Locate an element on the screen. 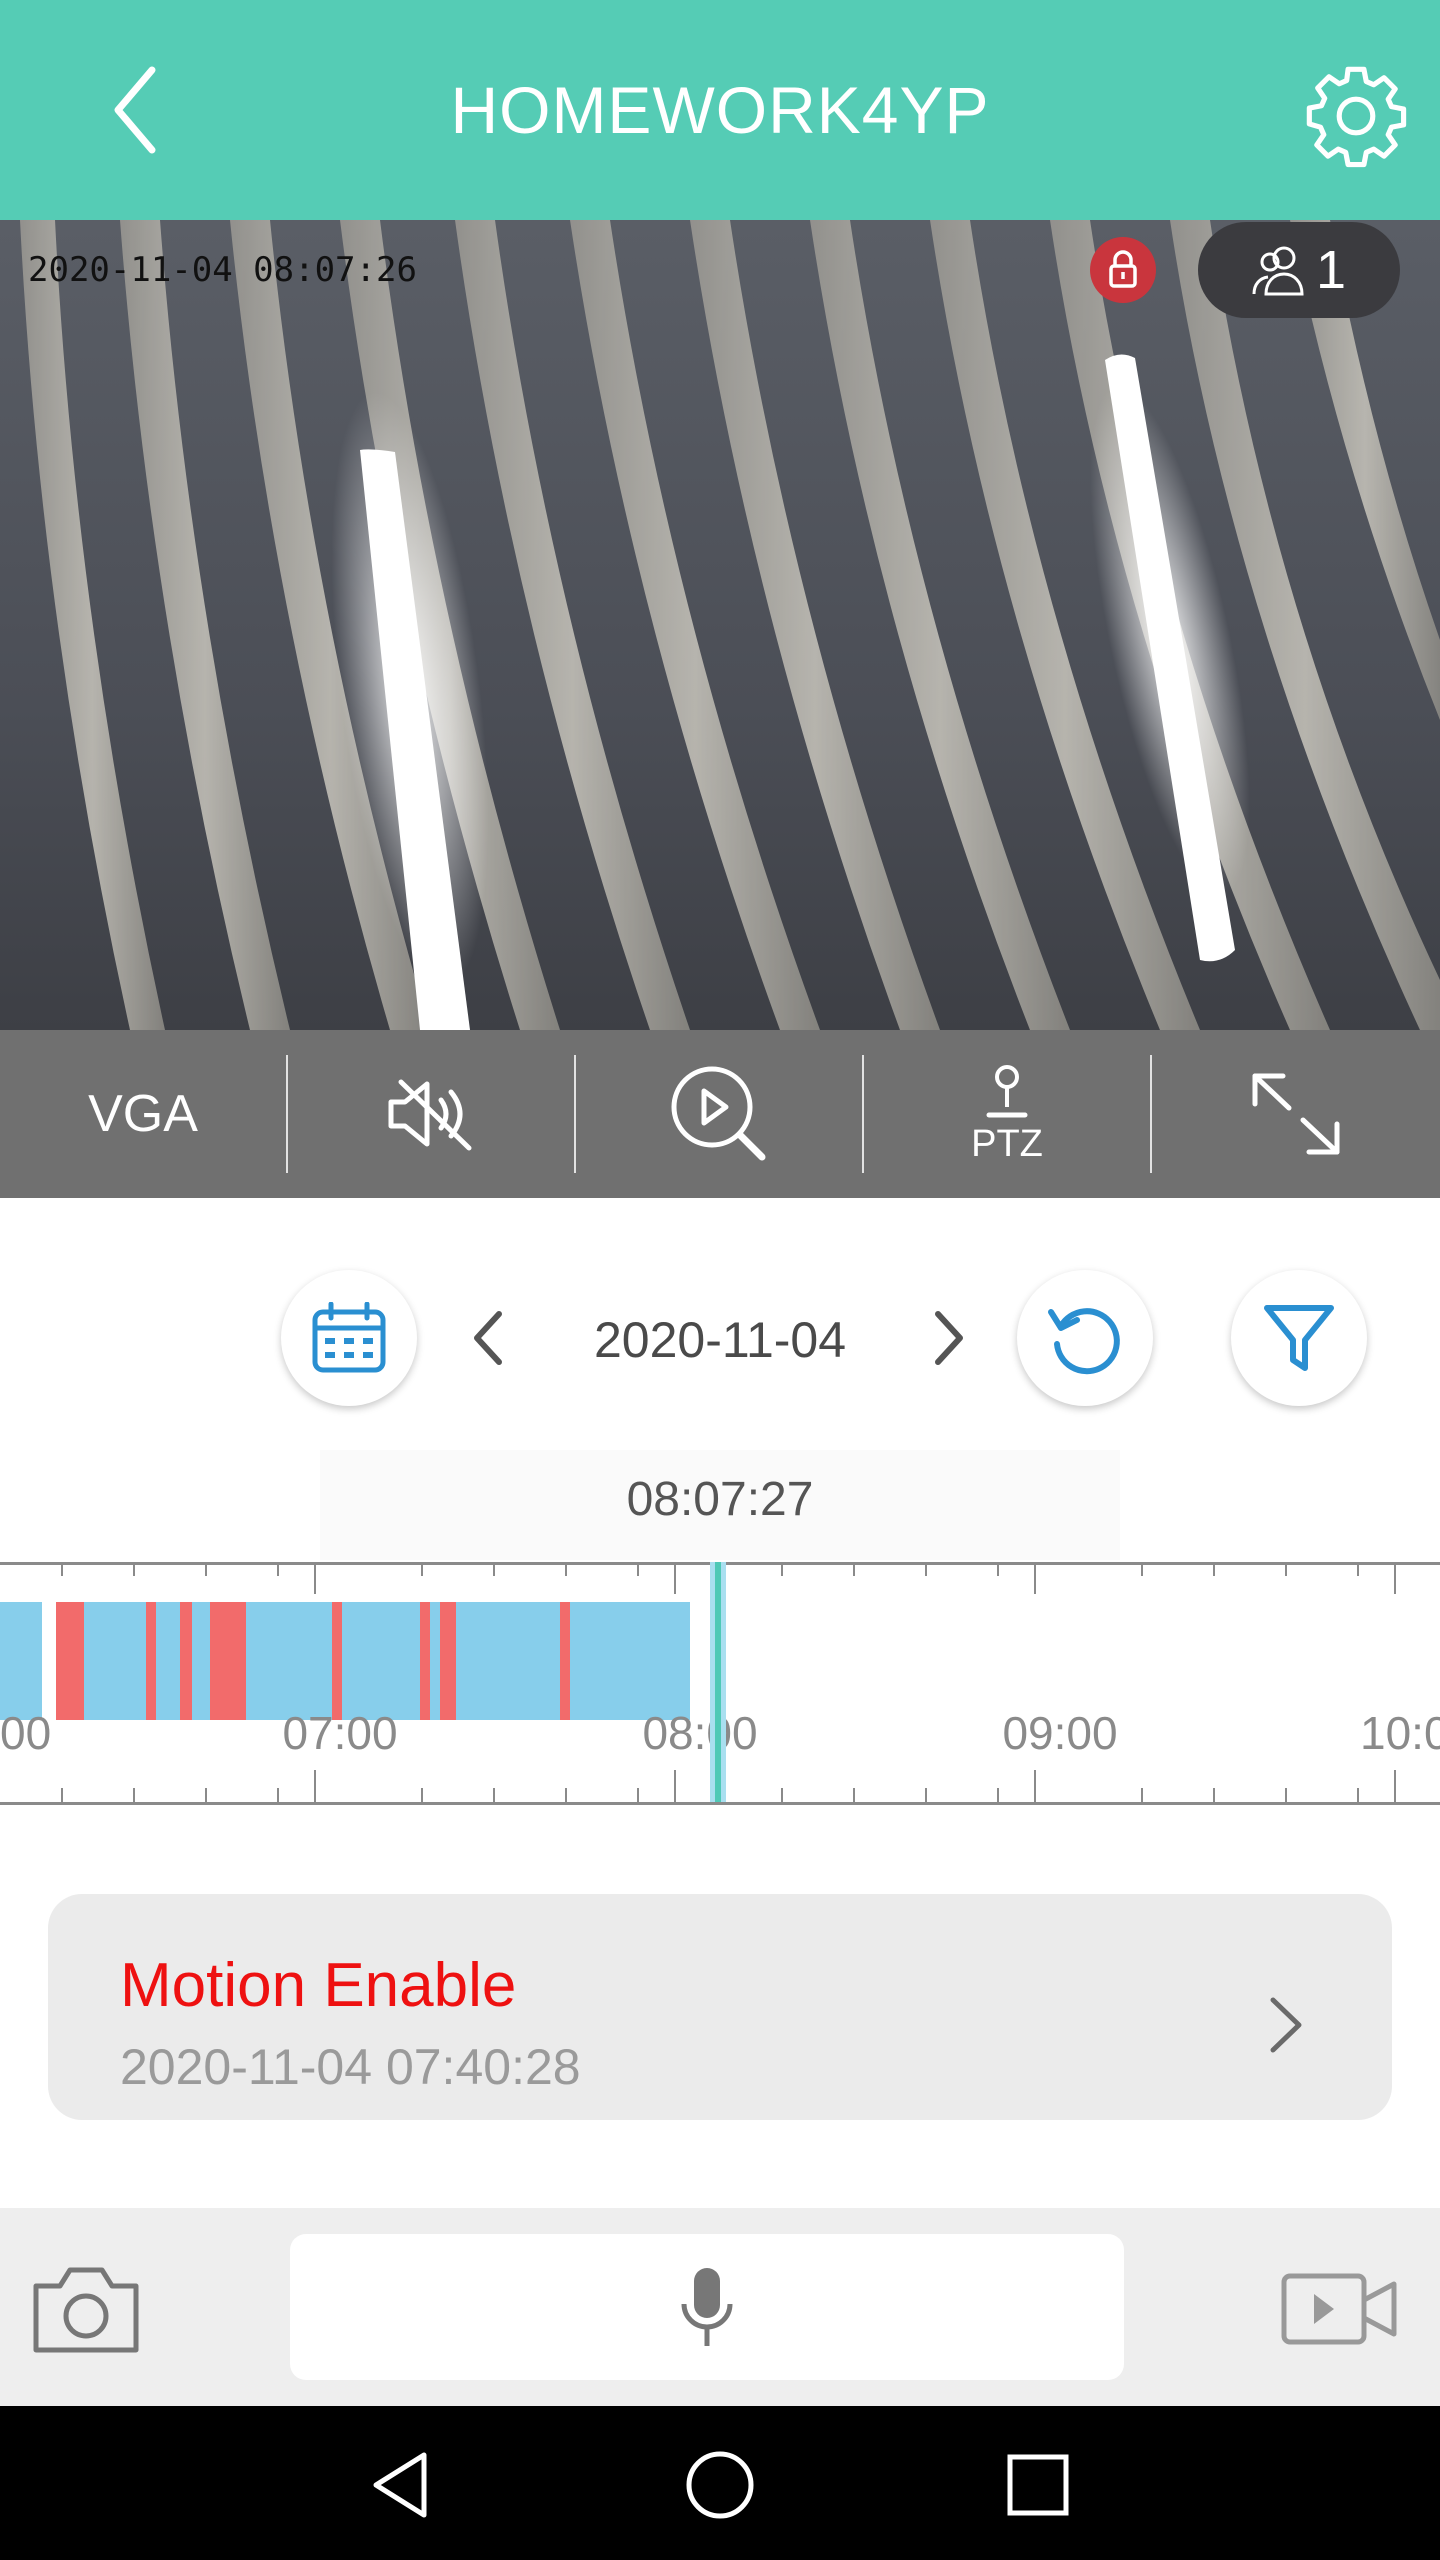 This screenshot has width=1440, height=2560. settings-button is located at coordinates (1356, 116).